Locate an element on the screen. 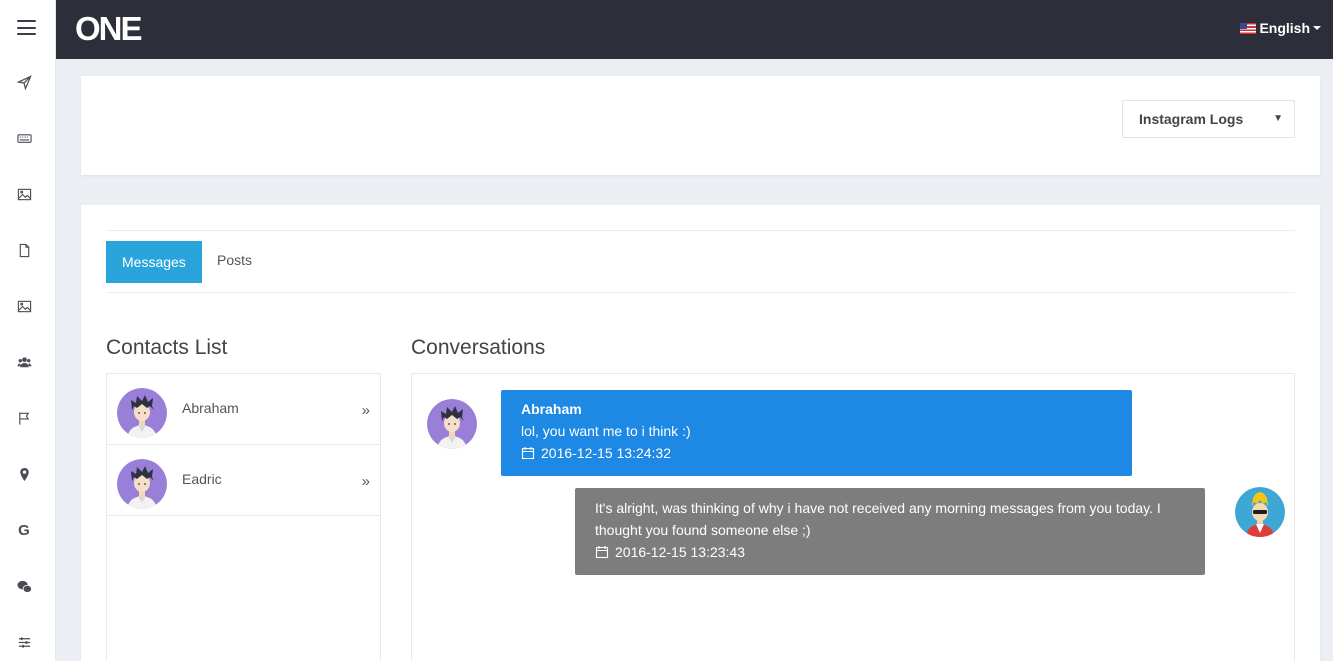 The width and height of the screenshot is (1333, 661). top-navbar: ONE English is located at coordinates (694, 29).